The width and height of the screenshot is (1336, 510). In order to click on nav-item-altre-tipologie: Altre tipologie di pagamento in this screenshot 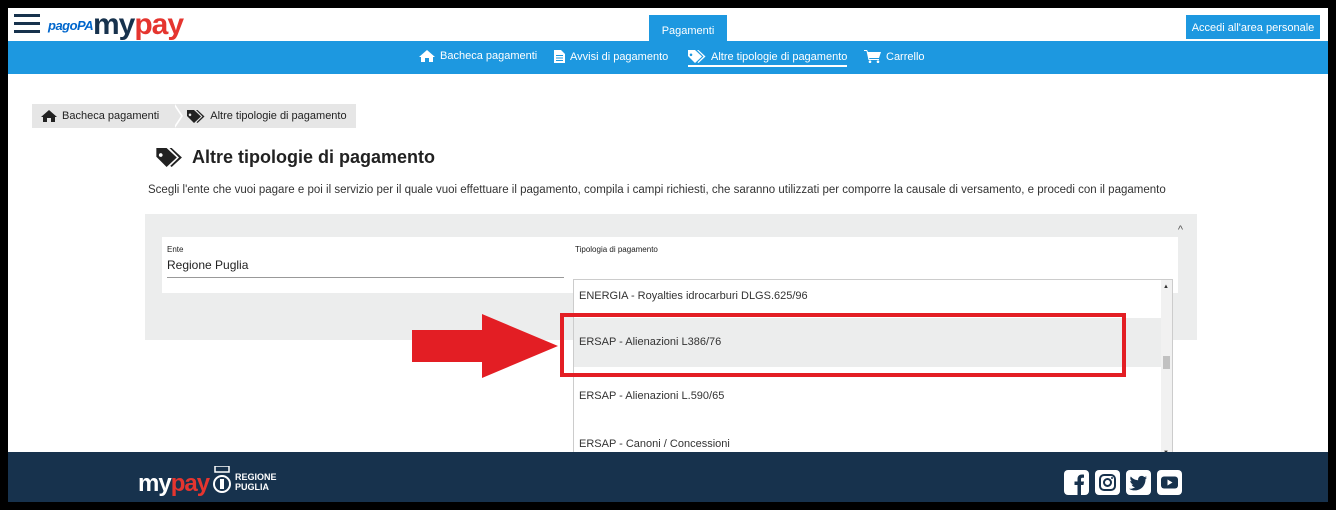, I will do `click(768, 58)`.